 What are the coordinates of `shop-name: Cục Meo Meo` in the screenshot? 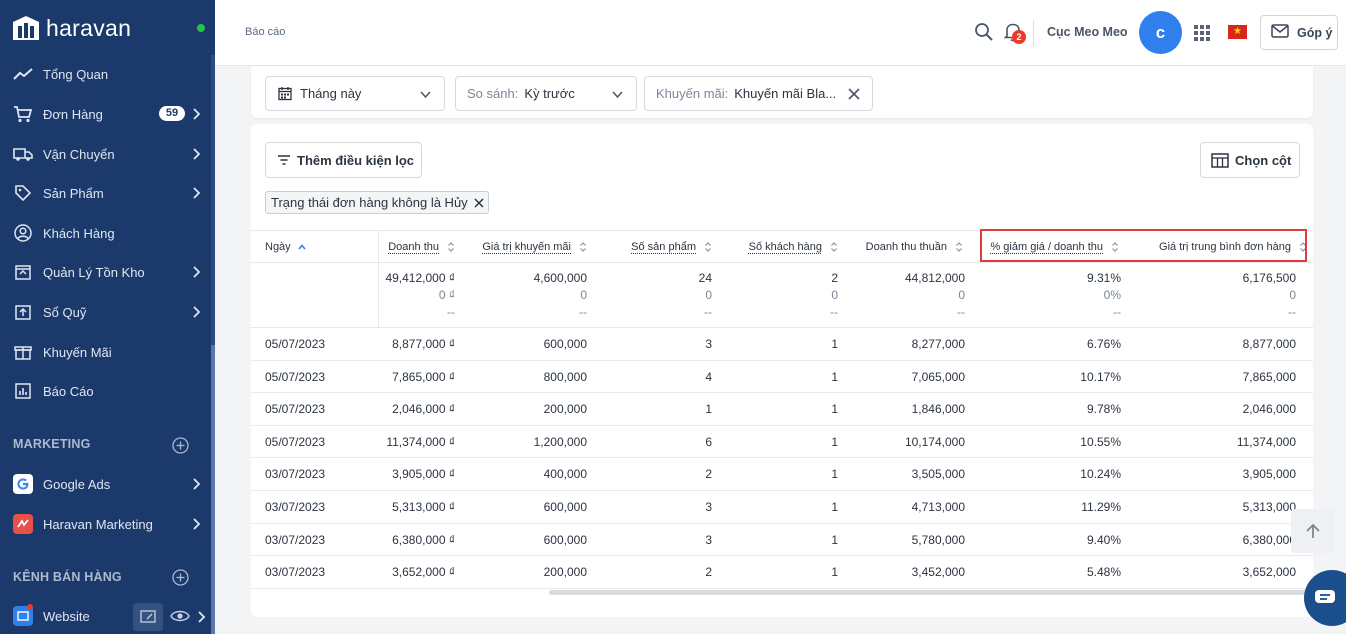 It's located at (1087, 32).